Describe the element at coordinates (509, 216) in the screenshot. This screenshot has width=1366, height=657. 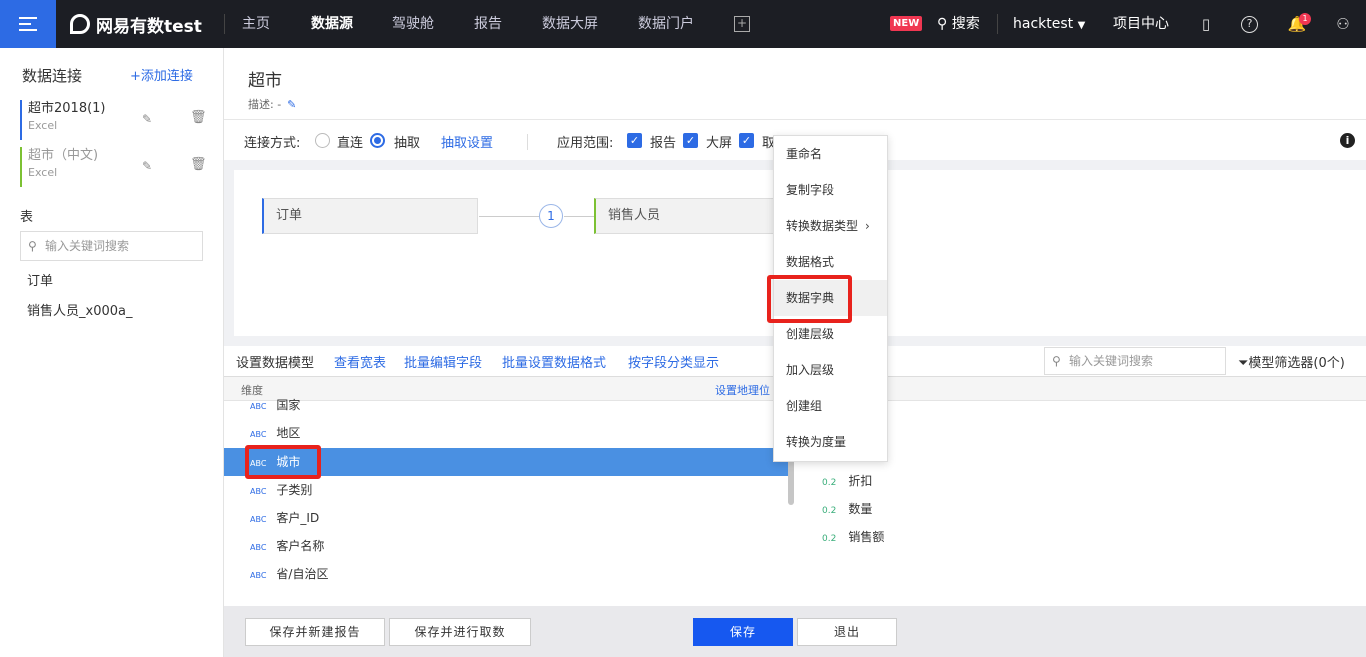
I see `relation-line` at that location.